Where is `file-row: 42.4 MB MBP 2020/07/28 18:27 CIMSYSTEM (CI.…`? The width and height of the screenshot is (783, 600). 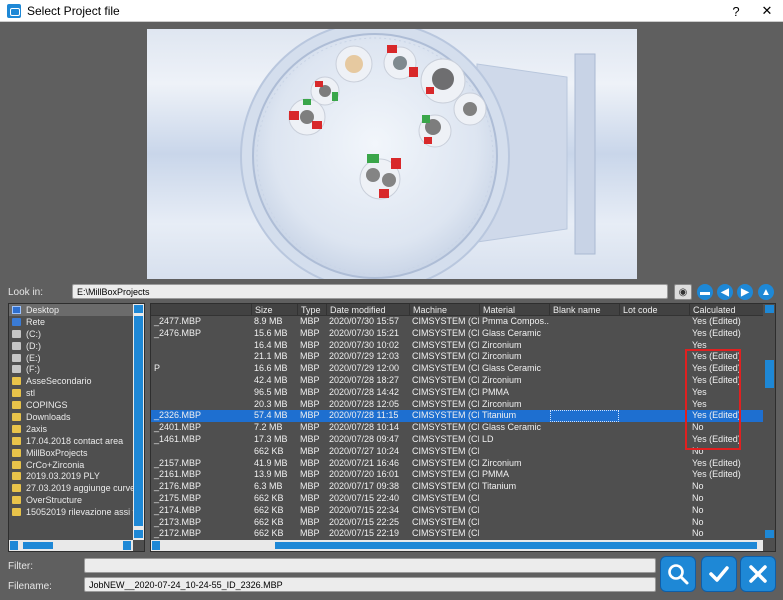
file-row: 42.4 MB MBP 2020/07/28 18:27 CIMSYSTEM (CI.… is located at coordinates (457, 381).